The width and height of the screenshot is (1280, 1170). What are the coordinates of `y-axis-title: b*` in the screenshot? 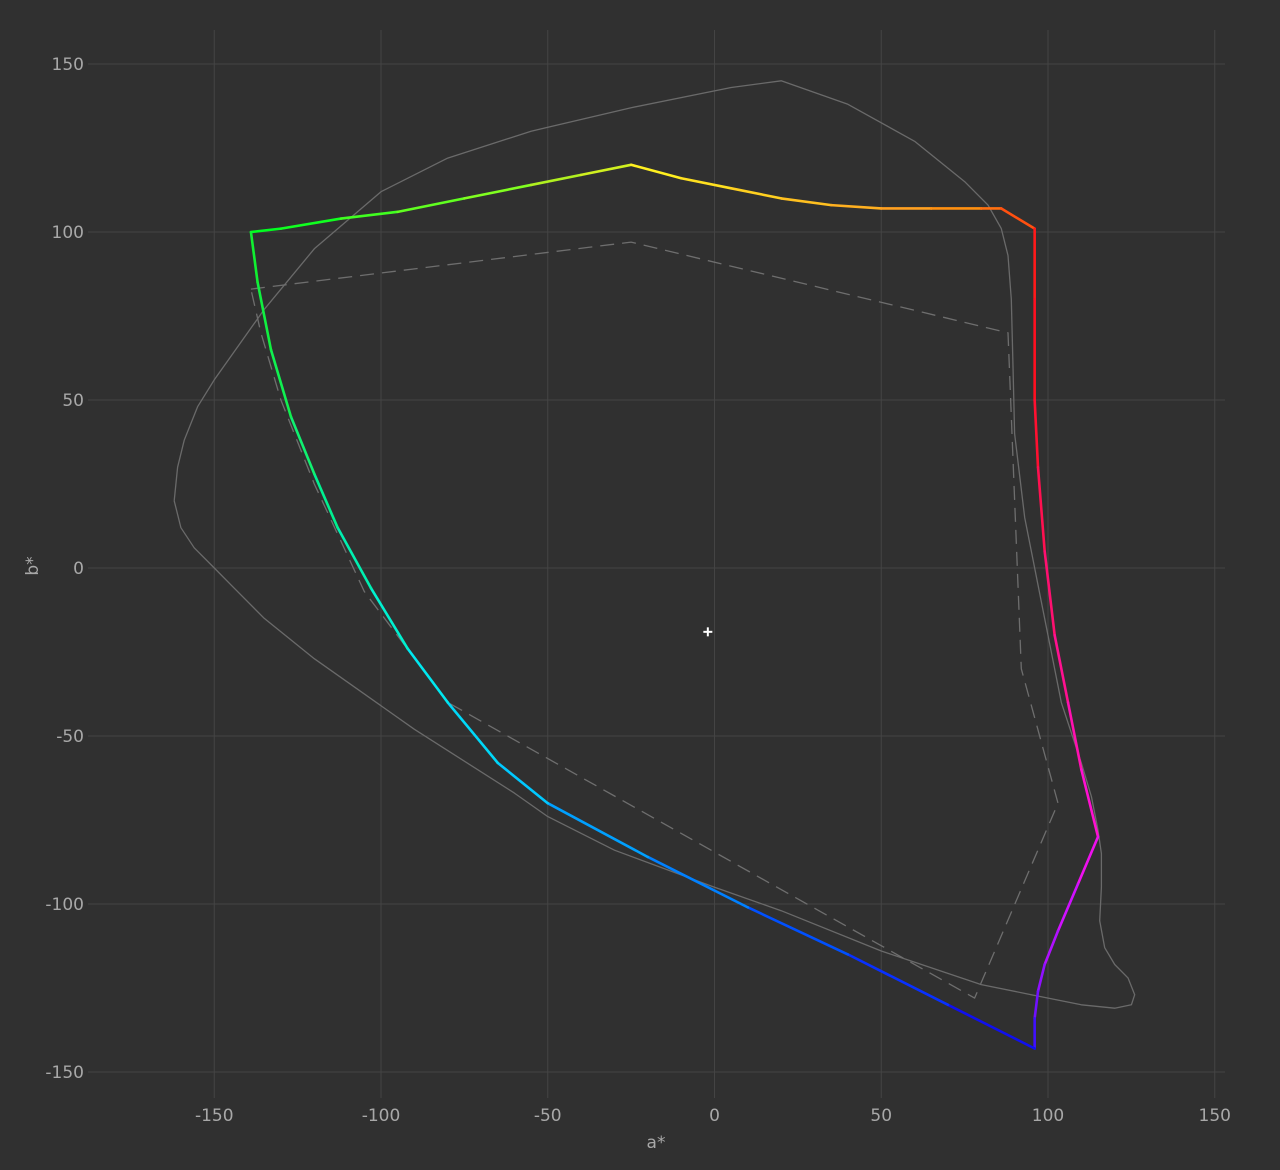 It's located at (33, 565).